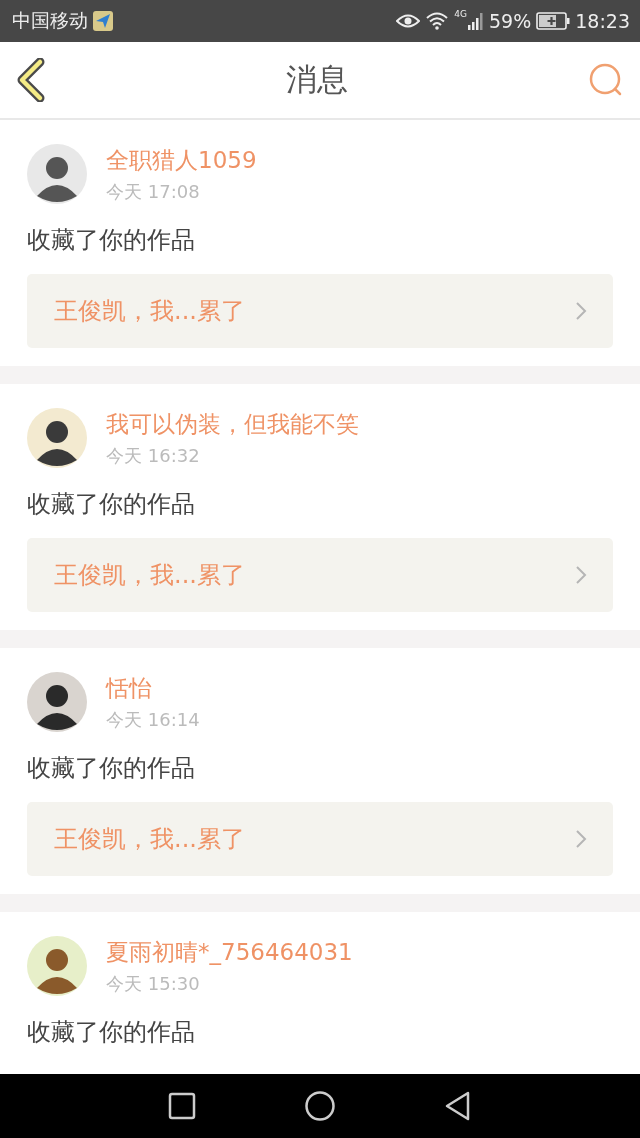  I want to click on home-button, so click(320, 1106).